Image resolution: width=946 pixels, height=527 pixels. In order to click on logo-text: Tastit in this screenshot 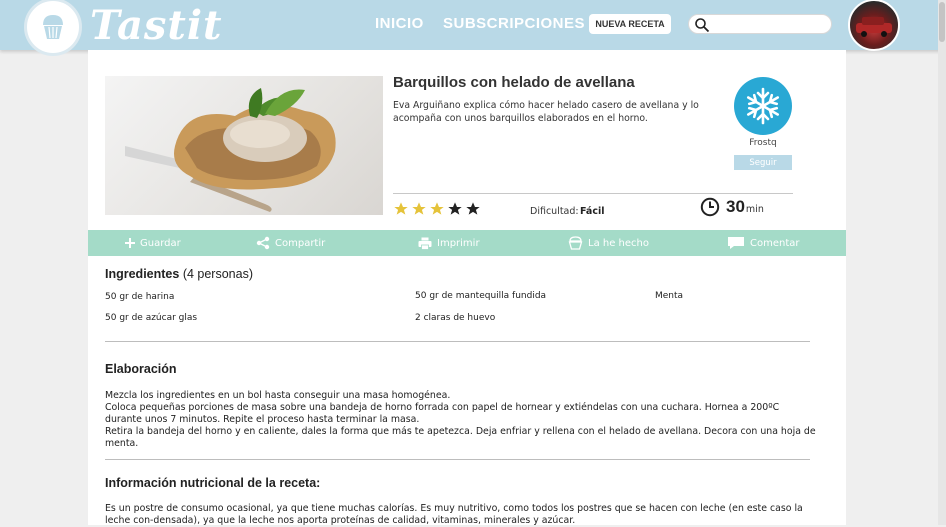, I will do `click(156, 25)`.